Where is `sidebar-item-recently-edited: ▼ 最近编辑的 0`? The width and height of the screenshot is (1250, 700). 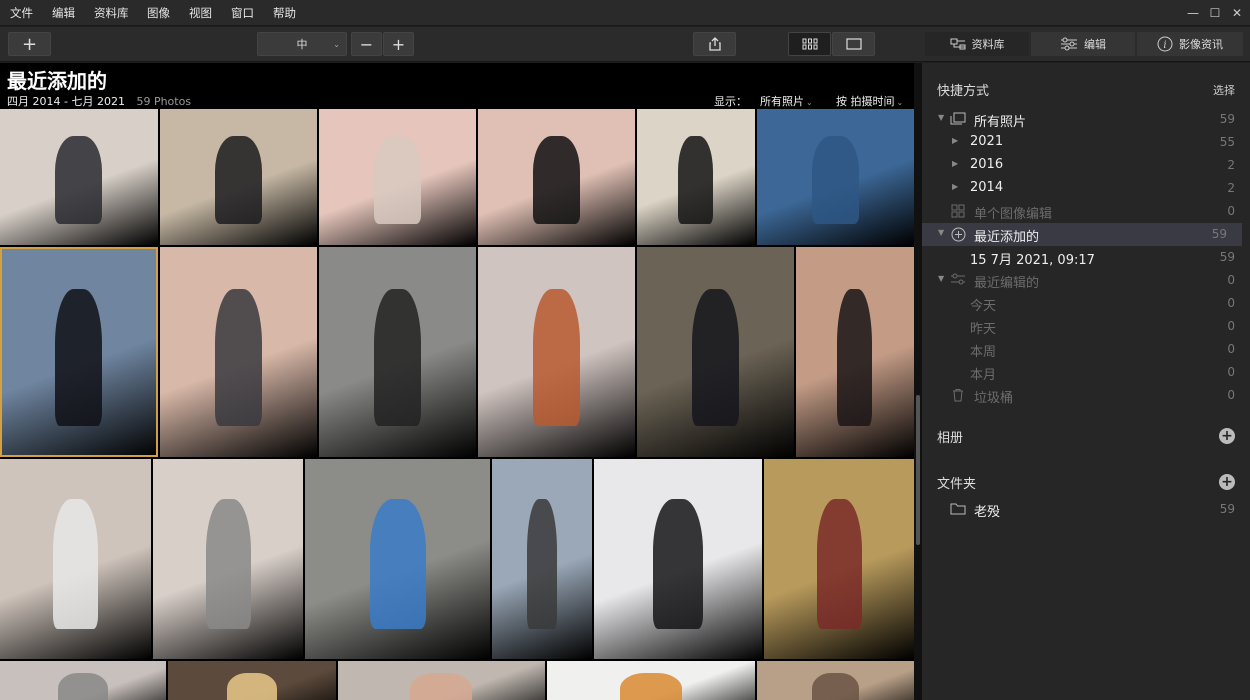
sidebar-item-recently-edited: ▼ 最近编辑的 0 is located at coordinates (1086, 280).